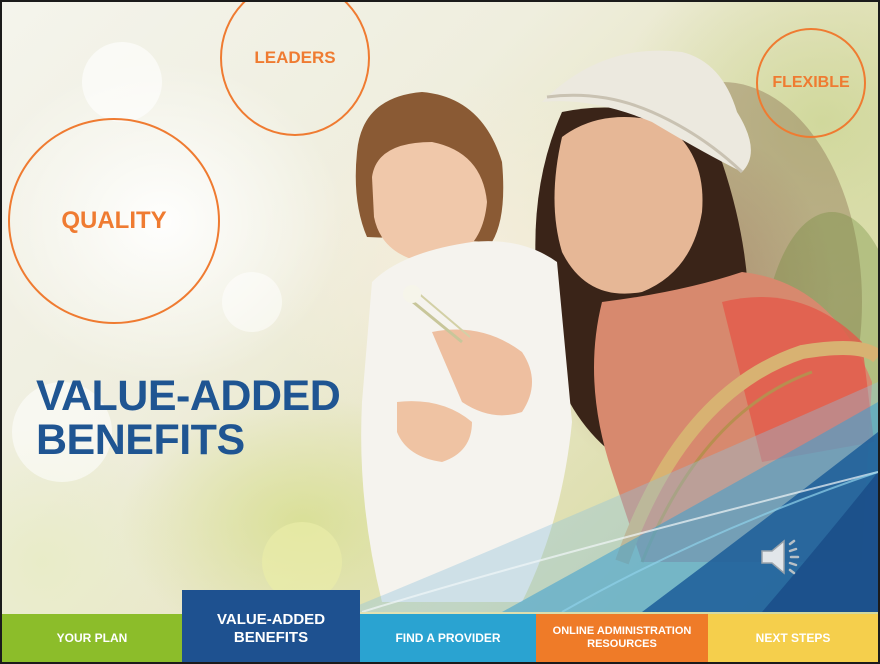 The width and height of the screenshot is (880, 664). I want to click on tab-online-administration-resources: ONLINE ADMINISTRATION RESOURCES, so click(622, 638).